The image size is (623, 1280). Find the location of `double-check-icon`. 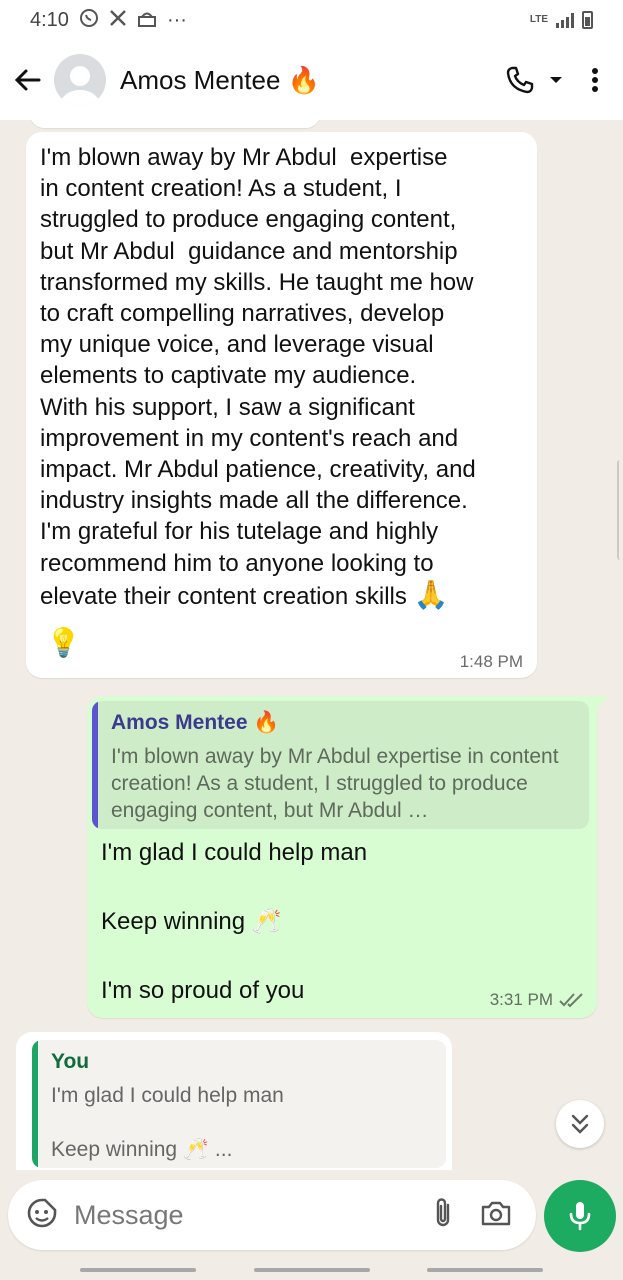

double-check-icon is located at coordinates (571, 1000).